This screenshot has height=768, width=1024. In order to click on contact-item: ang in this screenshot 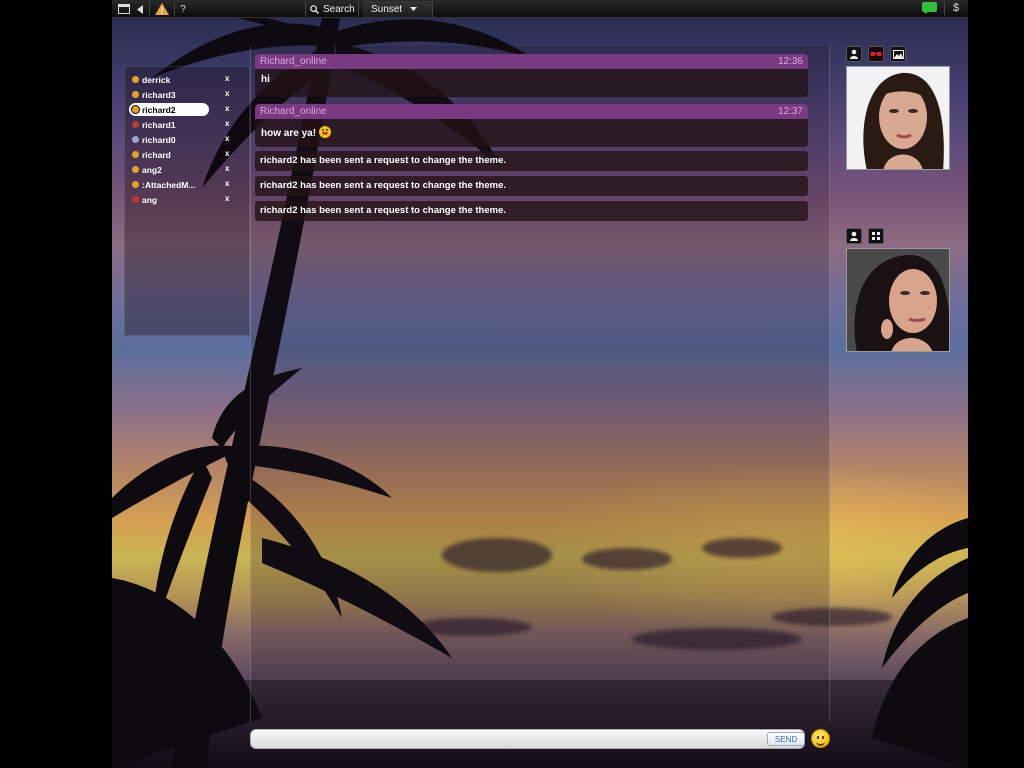, I will do `click(184, 199)`.